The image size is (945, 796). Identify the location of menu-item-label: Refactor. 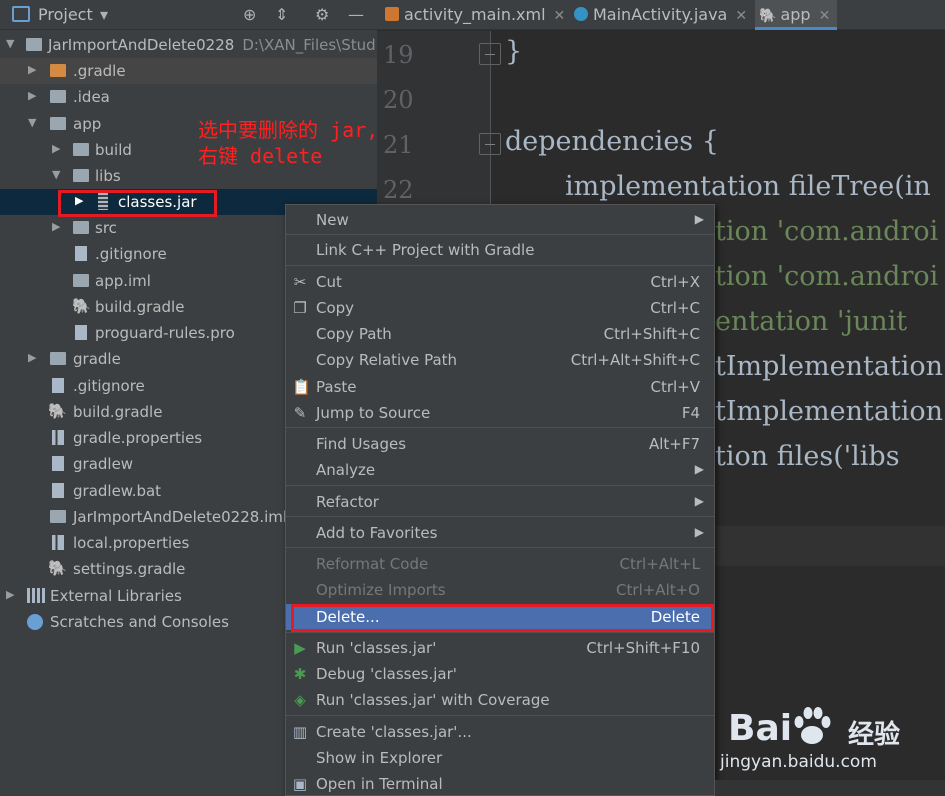
(347, 502).